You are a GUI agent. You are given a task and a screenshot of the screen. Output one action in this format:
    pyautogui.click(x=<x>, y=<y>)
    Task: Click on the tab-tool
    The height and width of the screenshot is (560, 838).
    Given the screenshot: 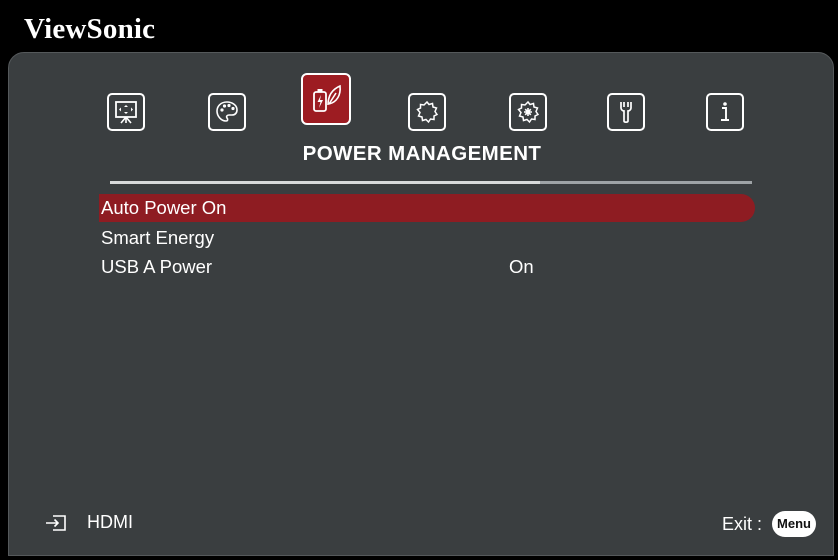 What is the action you would take?
    pyautogui.click(x=626, y=112)
    